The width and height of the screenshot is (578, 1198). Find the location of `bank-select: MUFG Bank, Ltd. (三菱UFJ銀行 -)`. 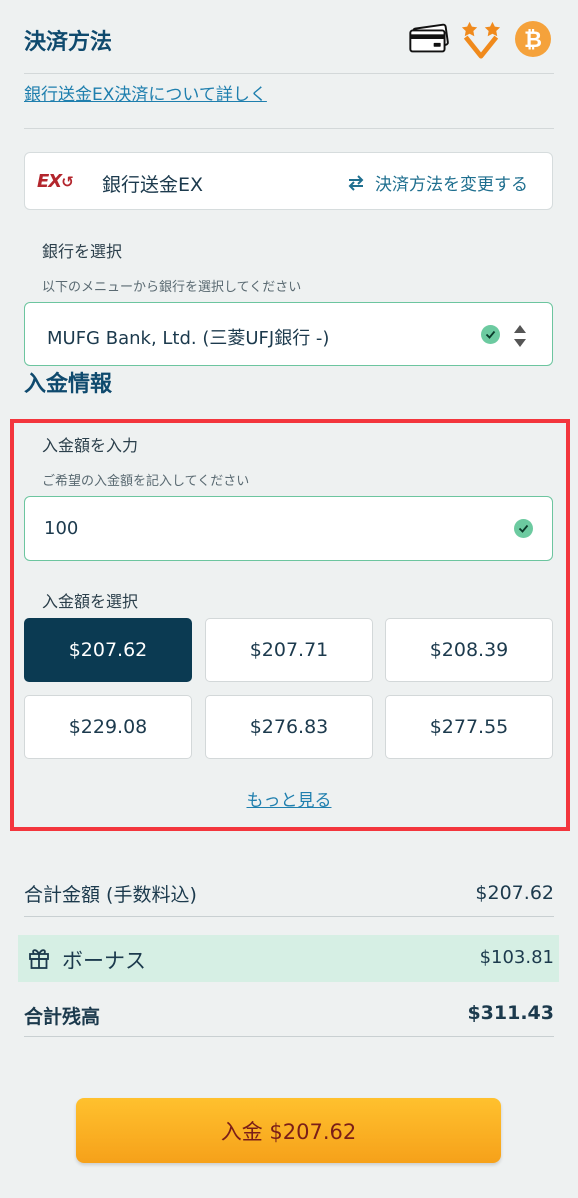

bank-select: MUFG Bank, Ltd. (三菱UFJ銀行 -) is located at coordinates (288, 334).